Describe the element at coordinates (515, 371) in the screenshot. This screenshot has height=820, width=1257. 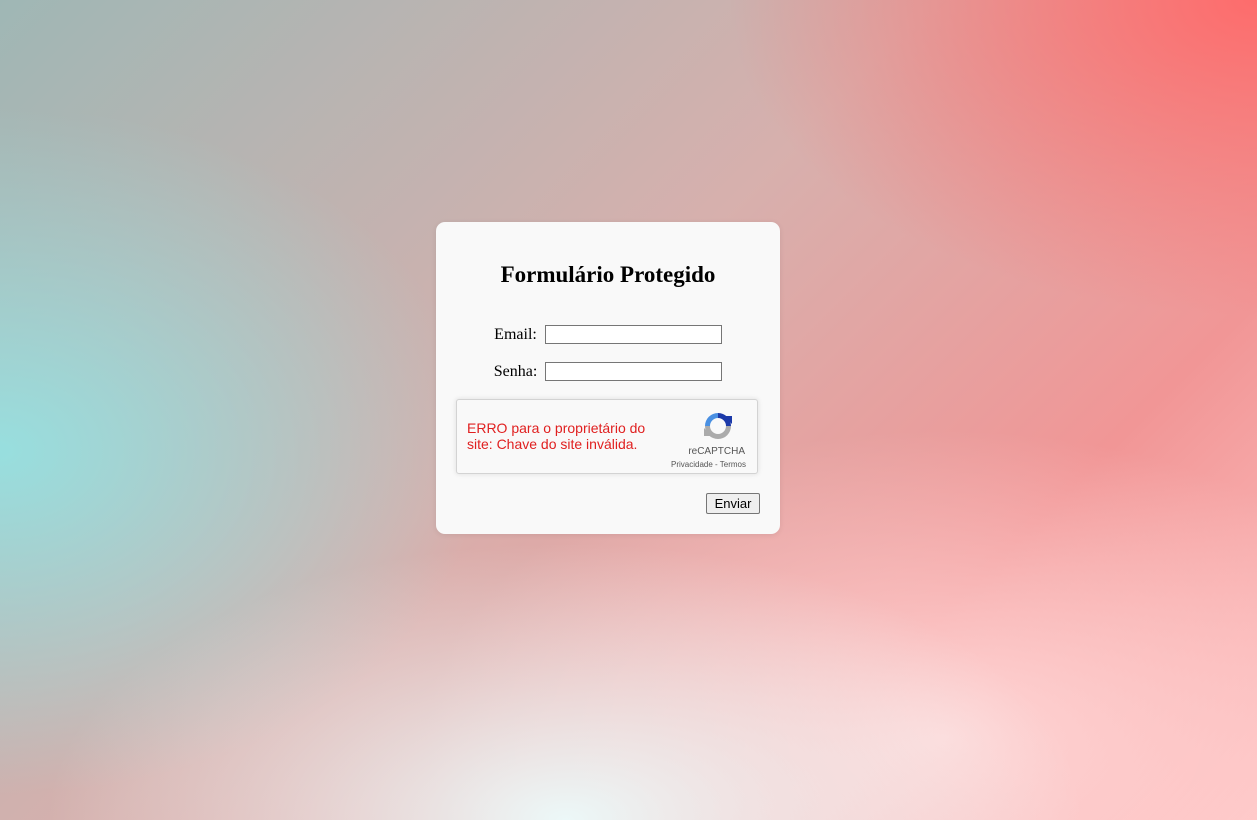
I see `password-label: Senha:` at that location.